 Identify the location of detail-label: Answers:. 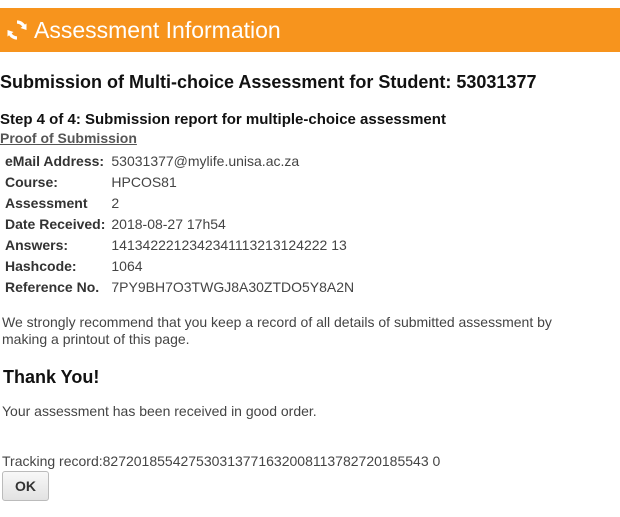
(37, 244).